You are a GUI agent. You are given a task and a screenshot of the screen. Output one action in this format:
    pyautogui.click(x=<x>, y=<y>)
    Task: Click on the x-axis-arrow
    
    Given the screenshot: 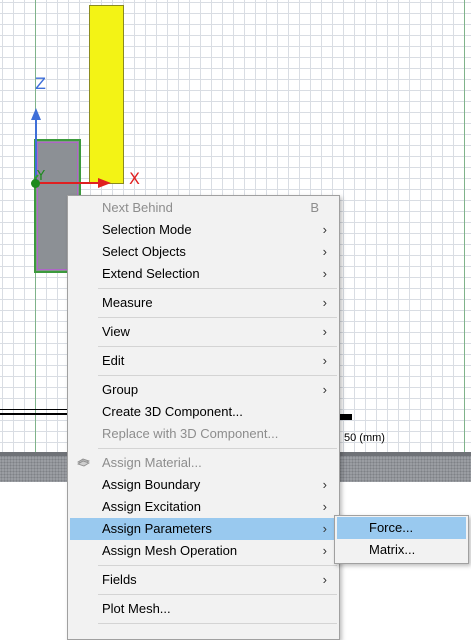 What is the action you would take?
    pyautogui.click(x=104, y=183)
    